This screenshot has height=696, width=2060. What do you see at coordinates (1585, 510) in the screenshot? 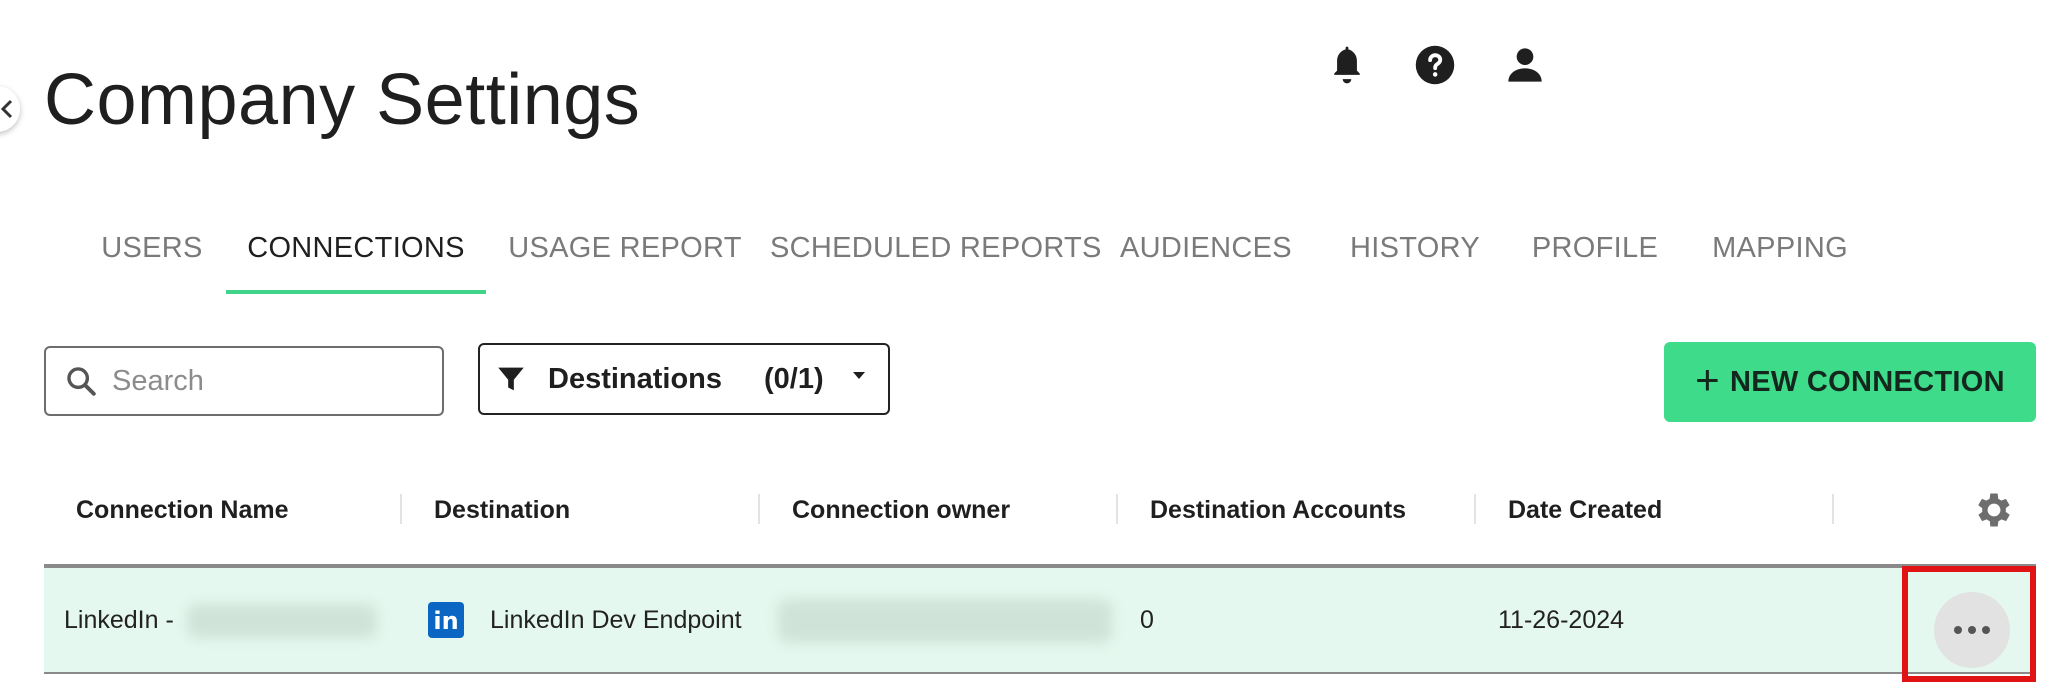
I see `column-header-date-created: Date Created` at bounding box center [1585, 510].